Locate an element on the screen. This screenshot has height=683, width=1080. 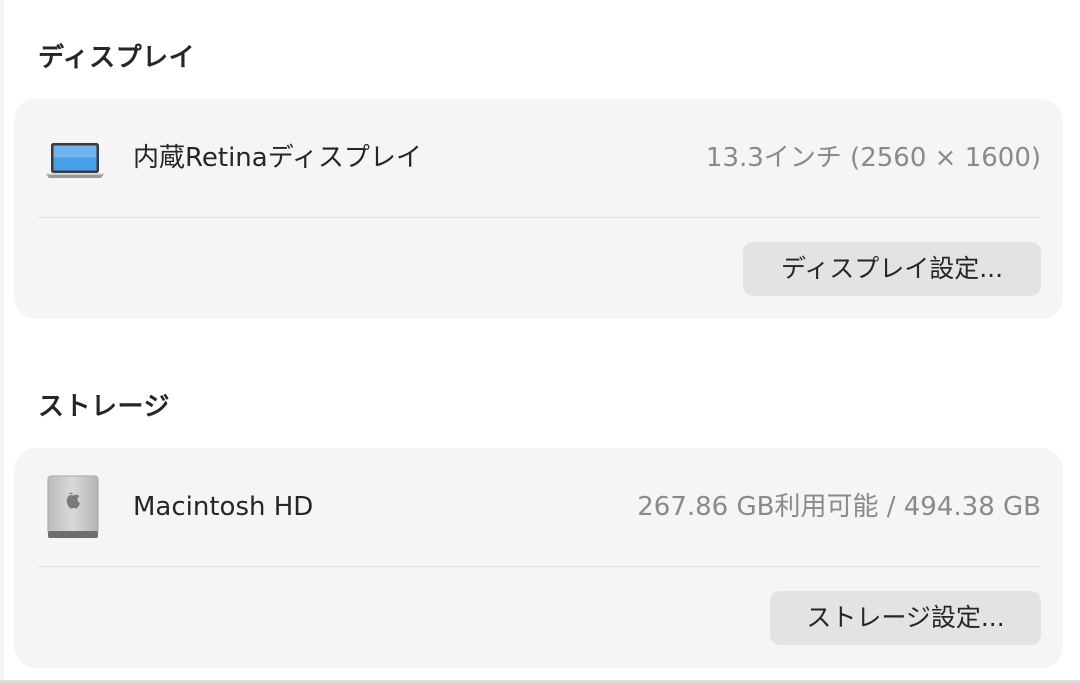
storage-volume-label: Macintosh HD is located at coordinates (223, 507).